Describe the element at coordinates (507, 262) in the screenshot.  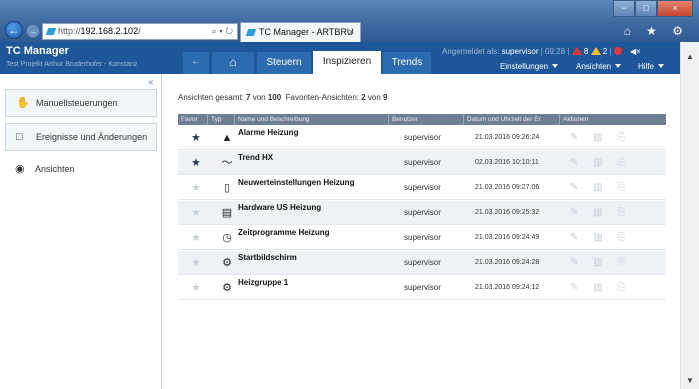
I see `view-date: 21.03.2016 09:24:28` at that location.